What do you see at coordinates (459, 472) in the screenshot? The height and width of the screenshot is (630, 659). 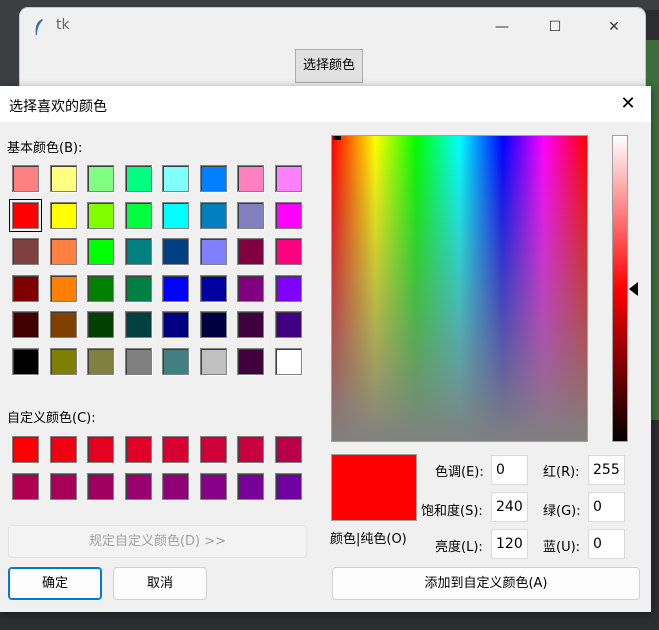 I see `hue-label: 色调(E):` at bounding box center [459, 472].